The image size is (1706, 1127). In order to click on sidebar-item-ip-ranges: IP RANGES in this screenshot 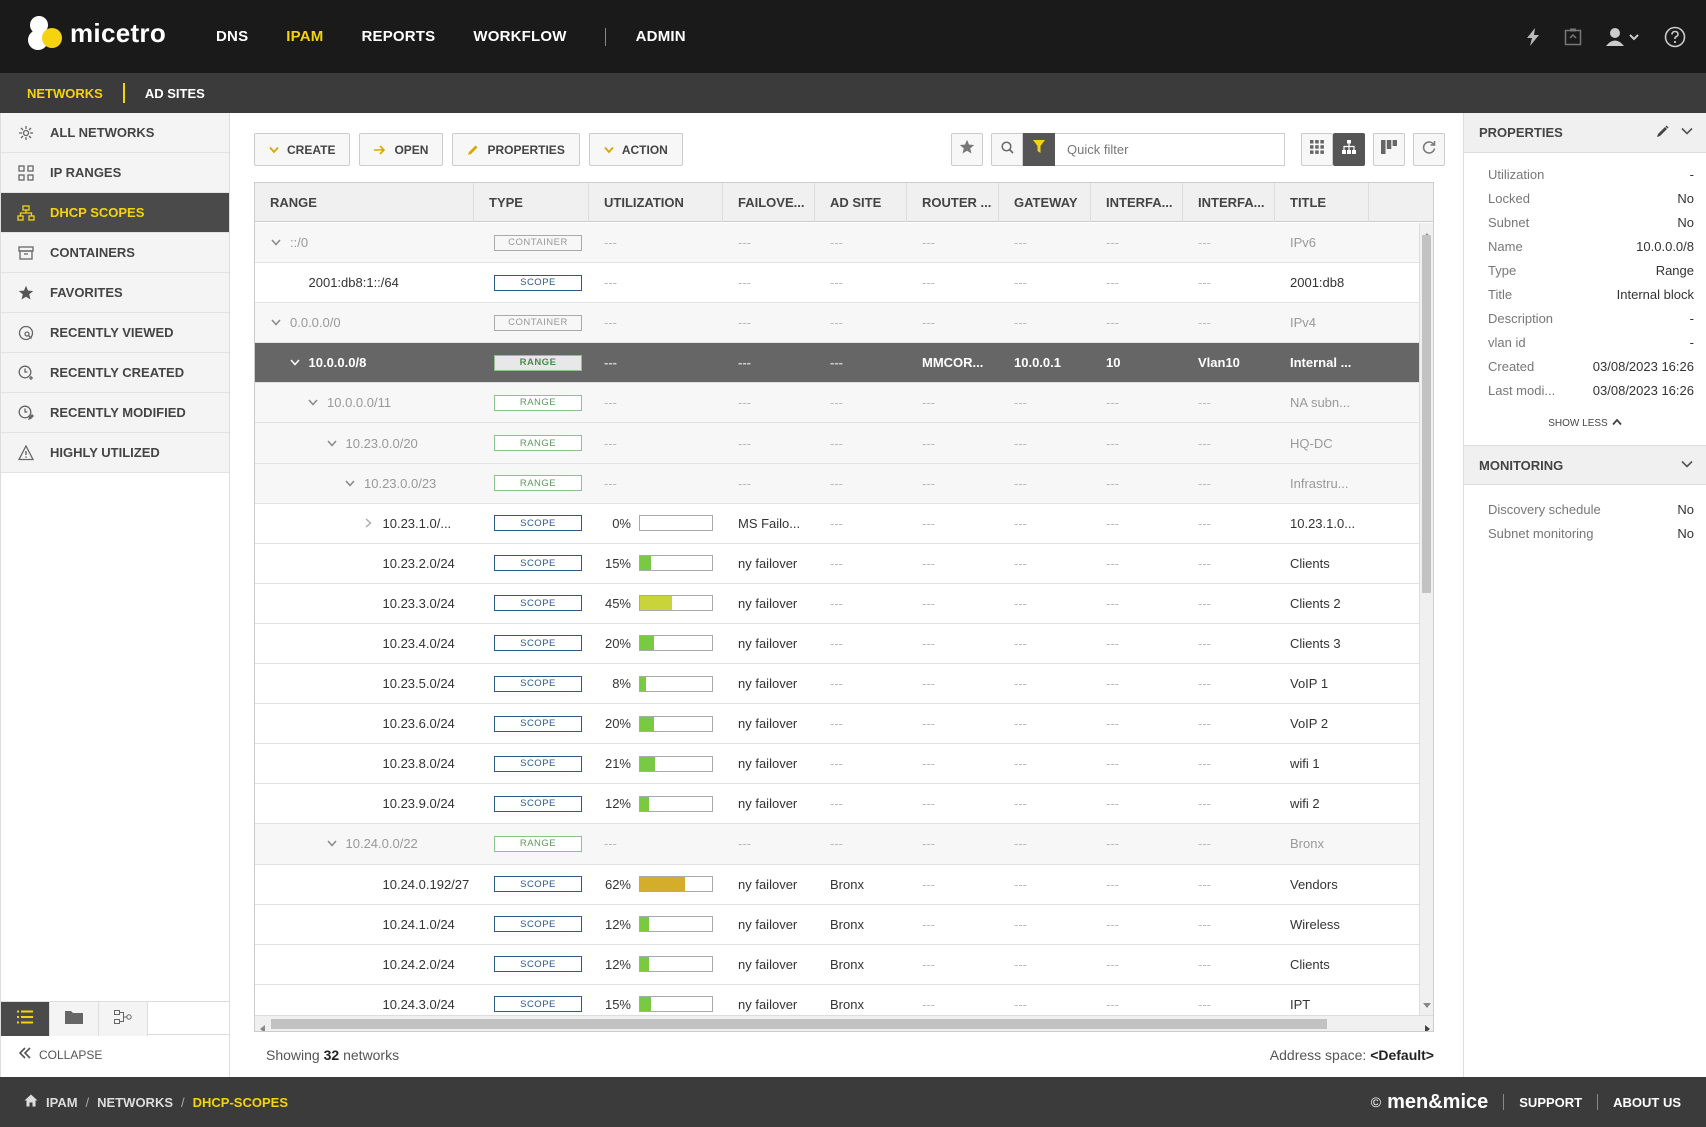, I will do `click(115, 173)`.